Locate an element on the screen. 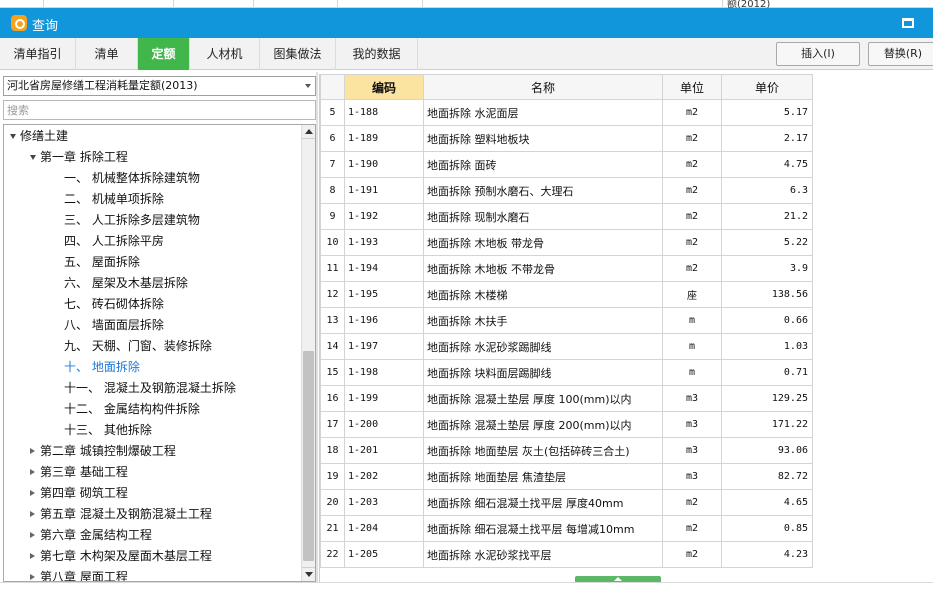  row-number-cell: 14 is located at coordinates (332, 346).